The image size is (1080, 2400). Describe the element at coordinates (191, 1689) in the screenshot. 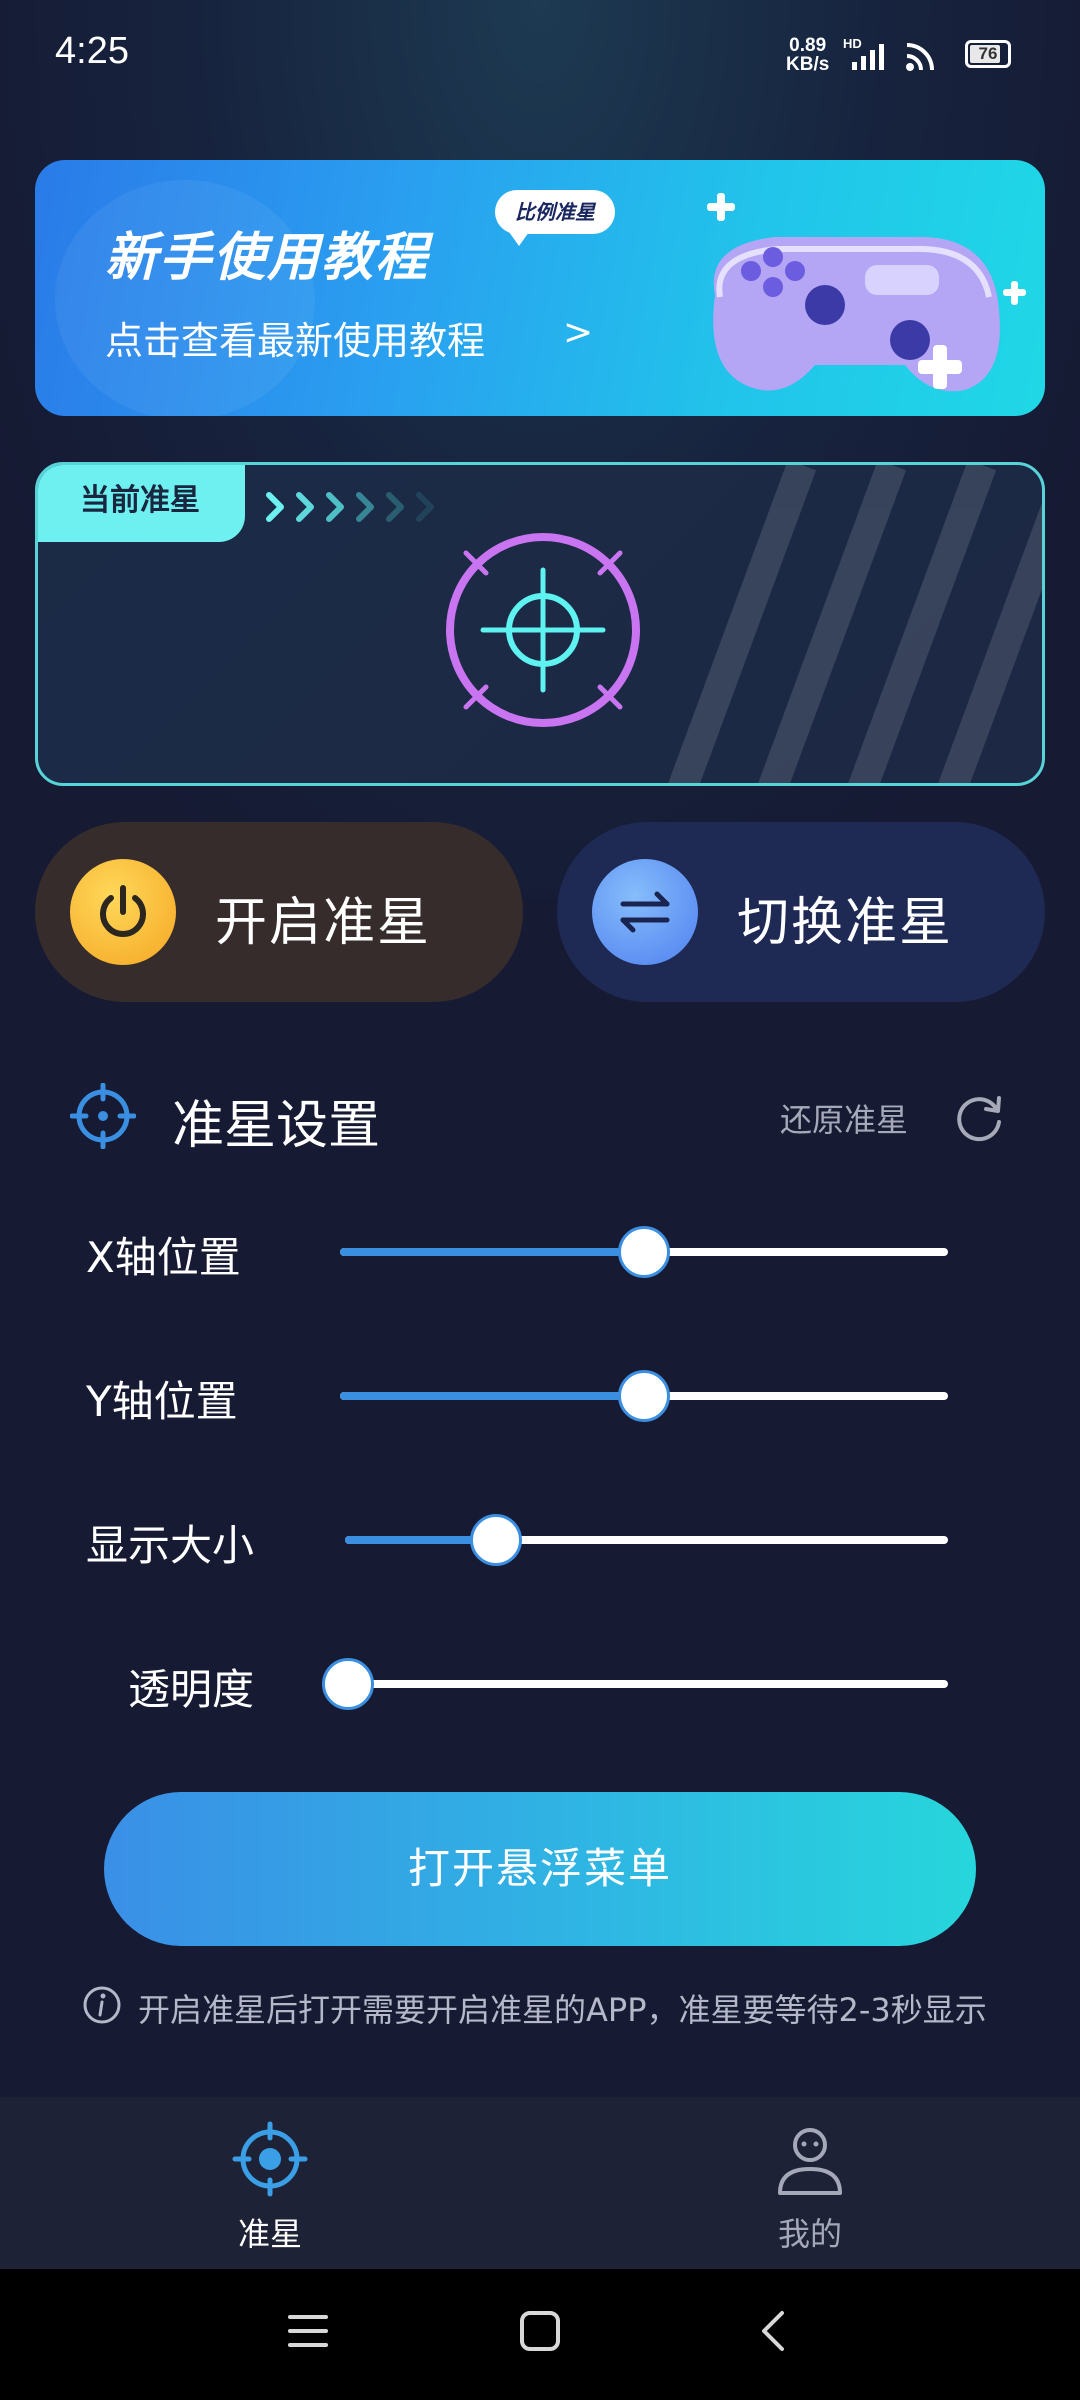

I see `opacity-label: 透明度` at that location.